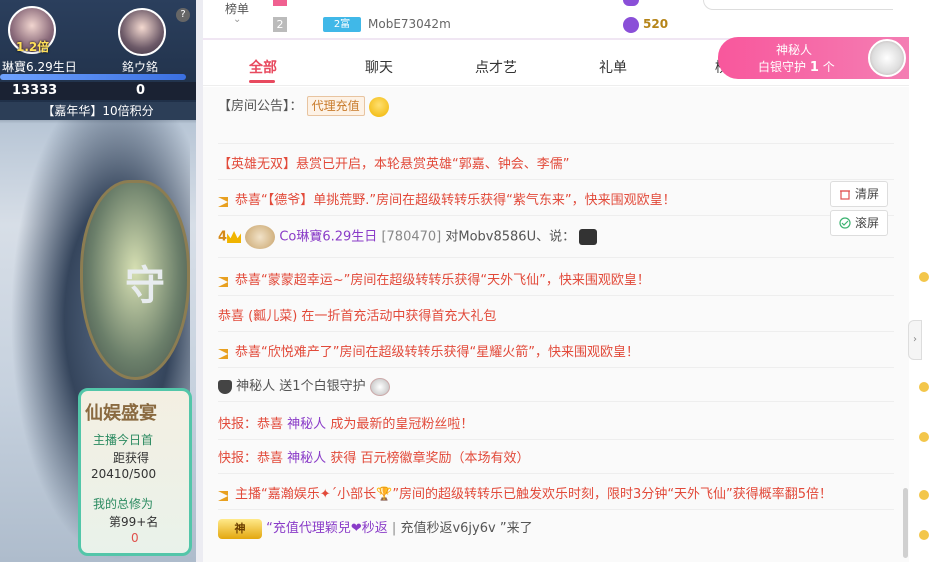 The width and height of the screenshot is (929, 562). Describe the element at coordinates (39, 67) in the screenshot. I see `left-host-name: 琳寶6.29生日` at that location.